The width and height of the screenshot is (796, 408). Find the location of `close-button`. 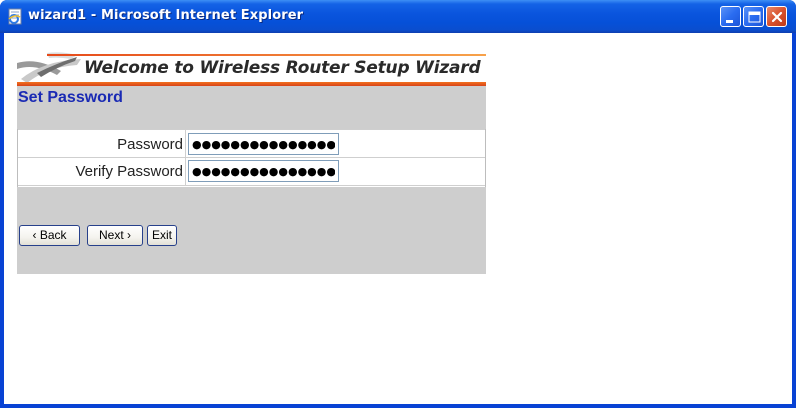

close-button is located at coordinates (776, 16).